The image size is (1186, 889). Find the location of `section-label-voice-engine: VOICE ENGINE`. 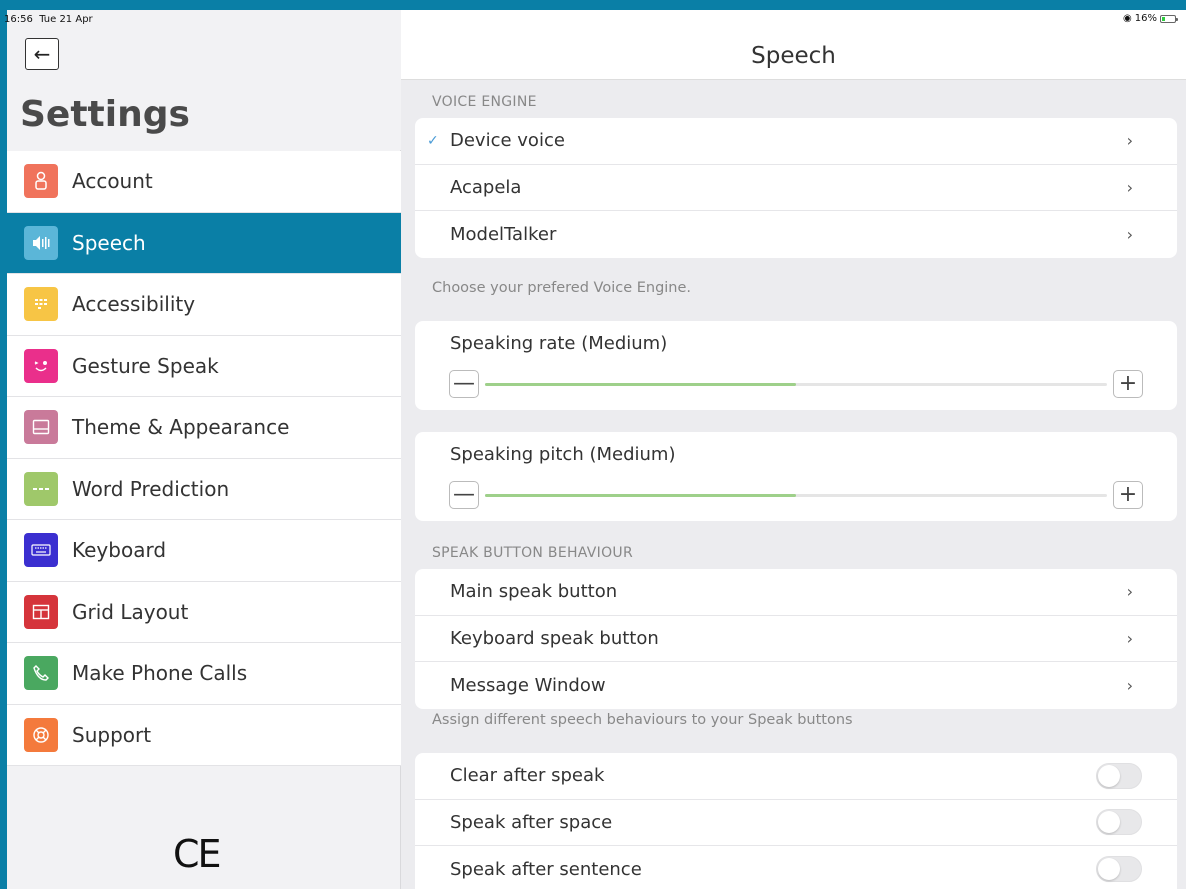

section-label-voice-engine: VOICE ENGINE is located at coordinates (484, 102).